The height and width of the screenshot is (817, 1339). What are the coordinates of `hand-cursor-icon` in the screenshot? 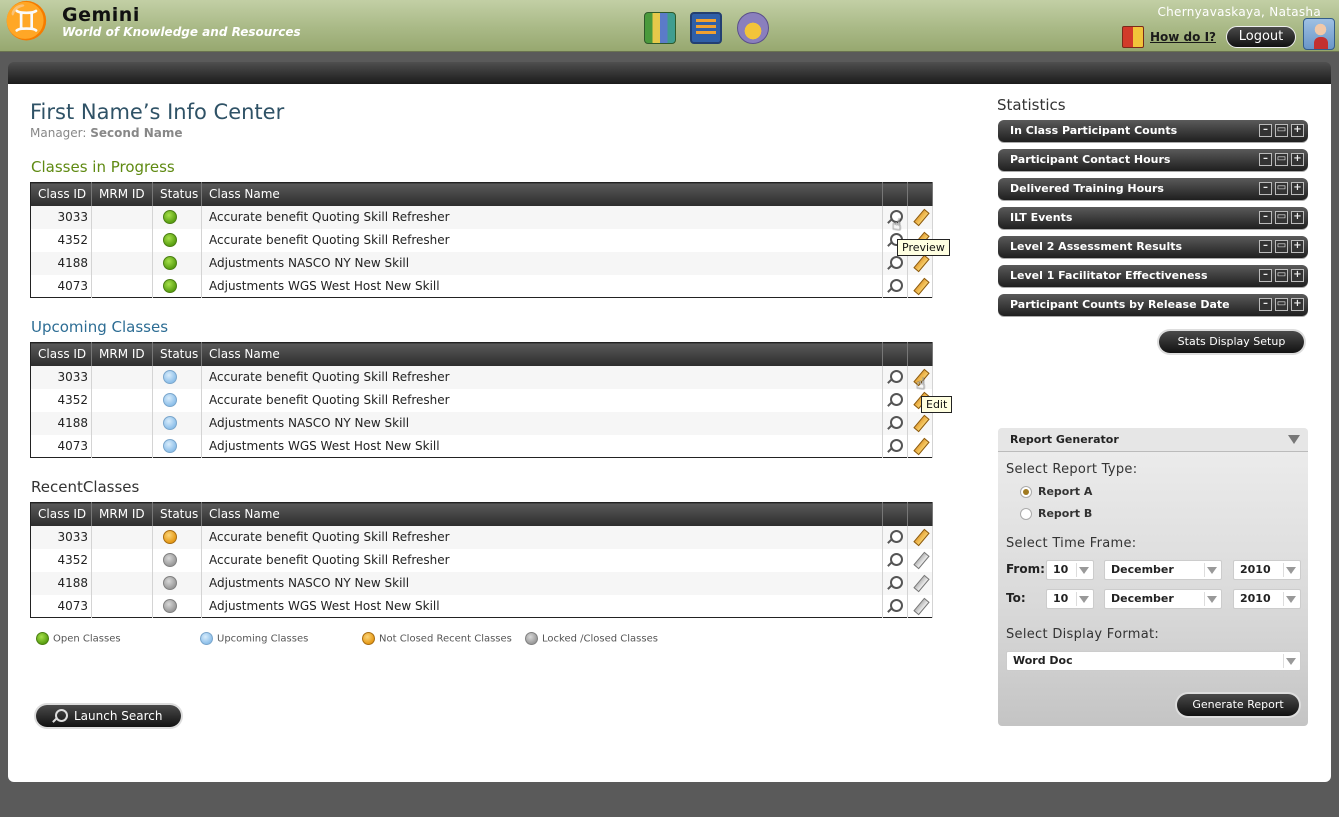 It's located at (898, 224).